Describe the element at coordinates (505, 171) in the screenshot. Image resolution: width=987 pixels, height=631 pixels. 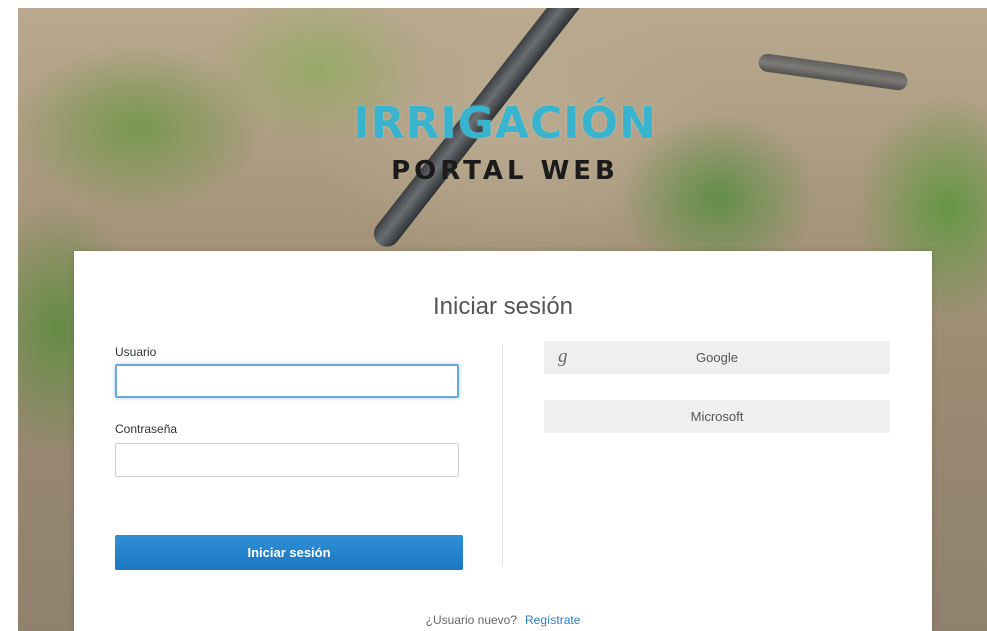
I see `logo-subtitle: PORTAL WEB` at that location.